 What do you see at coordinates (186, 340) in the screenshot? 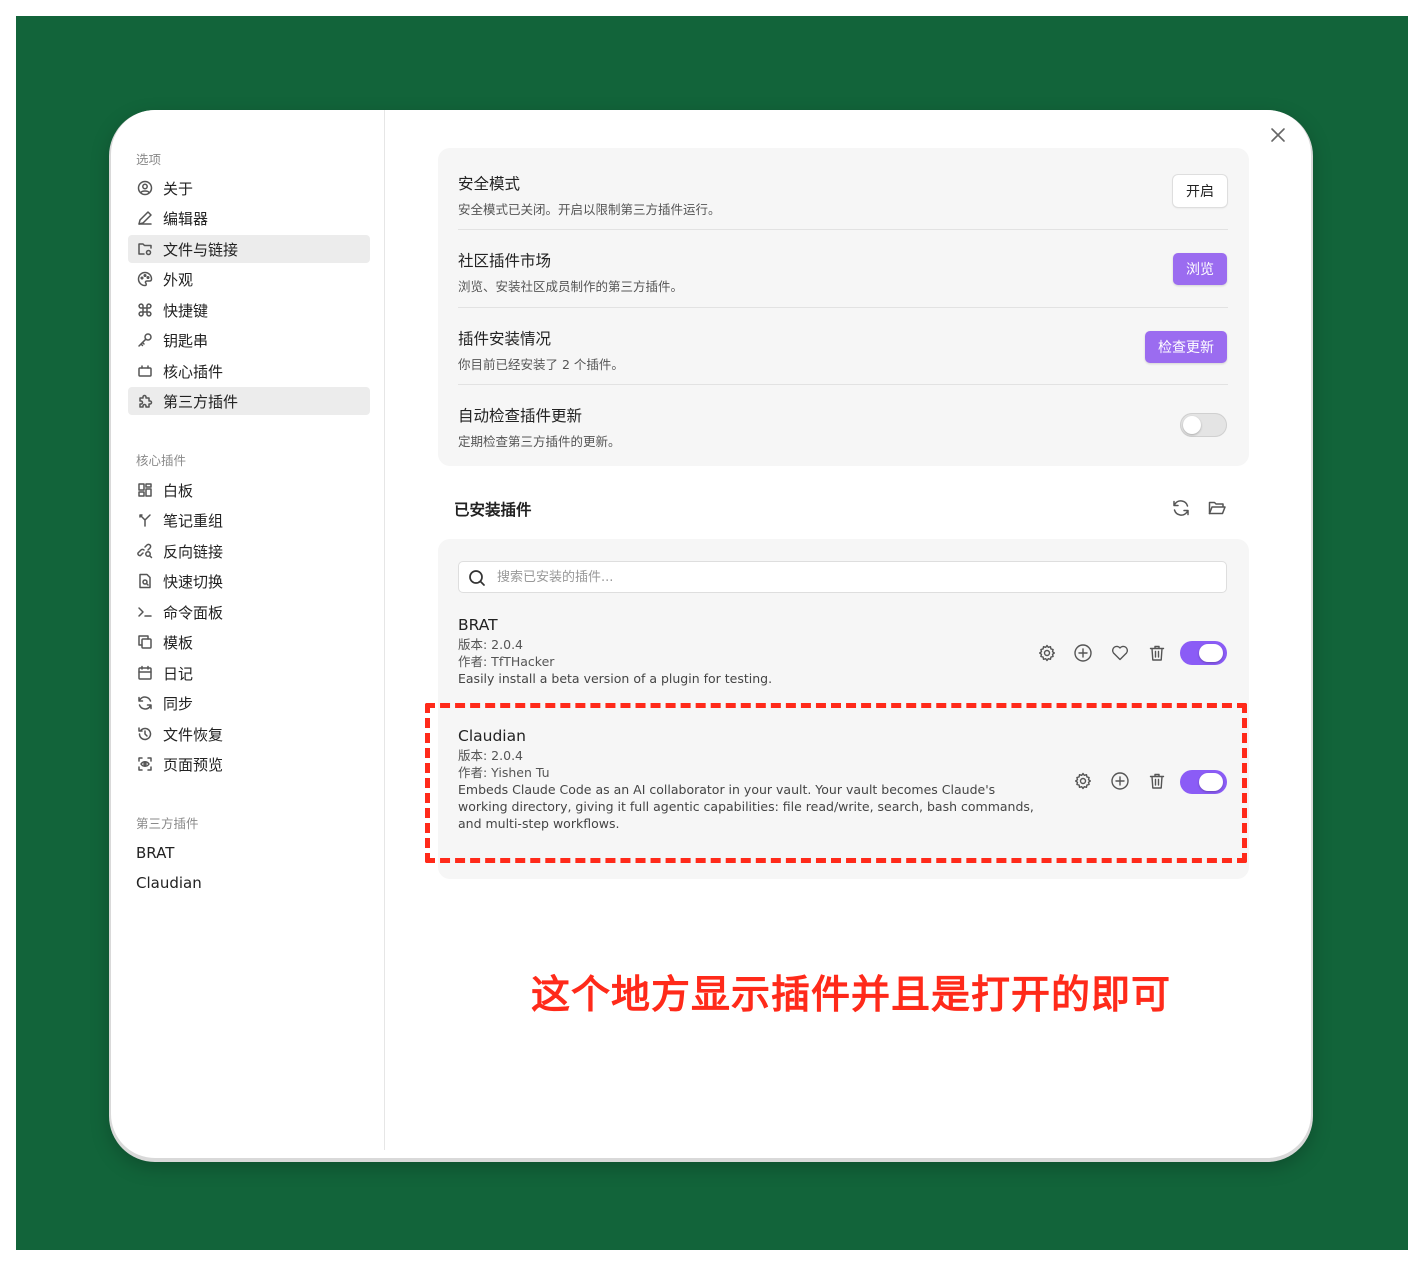
I see `sidebar-item-label: 钥匙串` at bounding box center [186, 340].